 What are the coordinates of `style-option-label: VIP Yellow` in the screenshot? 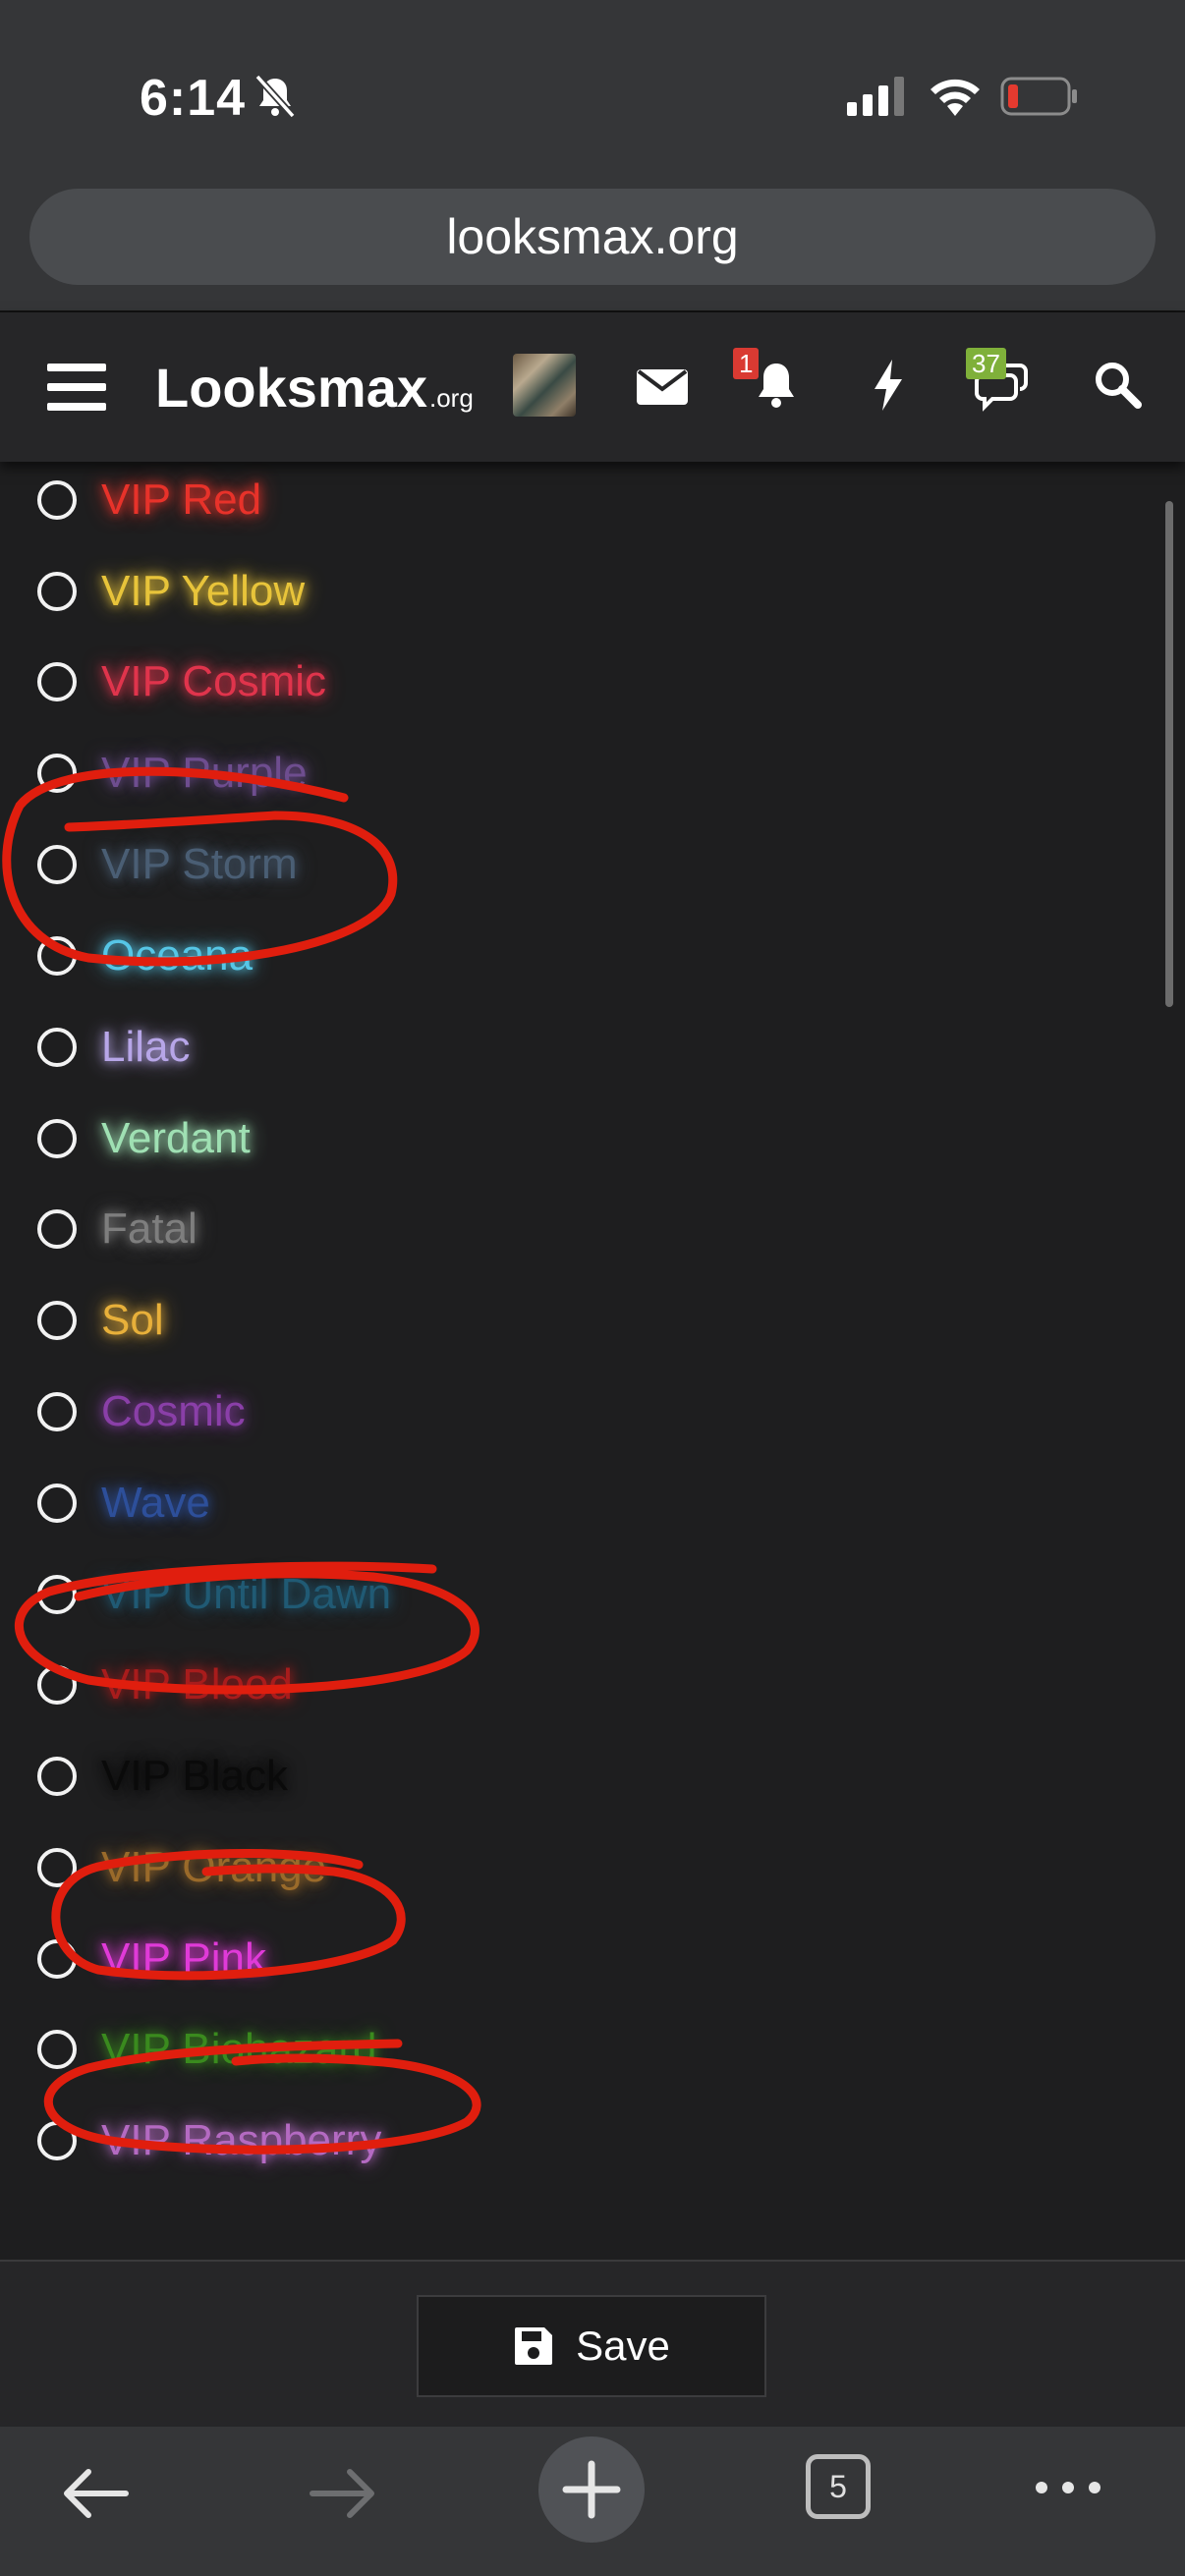 It's located at (204, 591).